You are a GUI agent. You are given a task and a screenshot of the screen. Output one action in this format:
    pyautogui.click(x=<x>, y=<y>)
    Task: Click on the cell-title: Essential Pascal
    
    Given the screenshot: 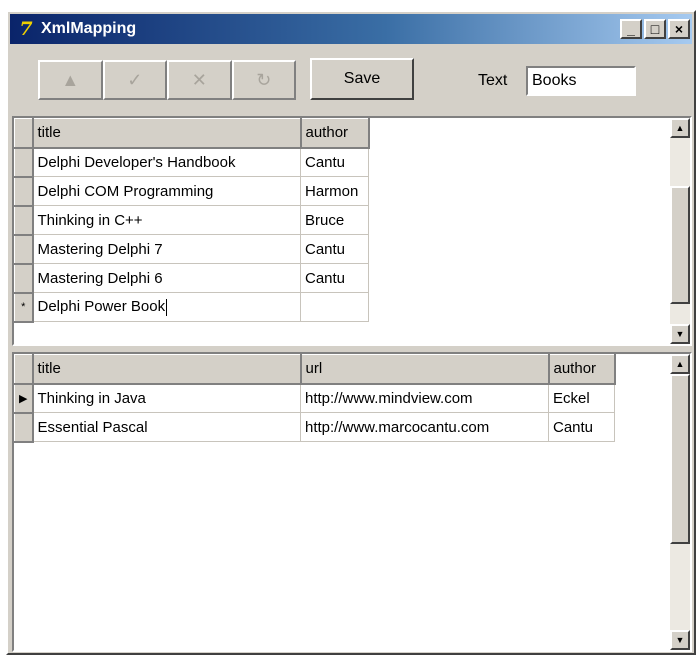 What is the action you would take?
    pyautogui.click(x=166, y=427)
    